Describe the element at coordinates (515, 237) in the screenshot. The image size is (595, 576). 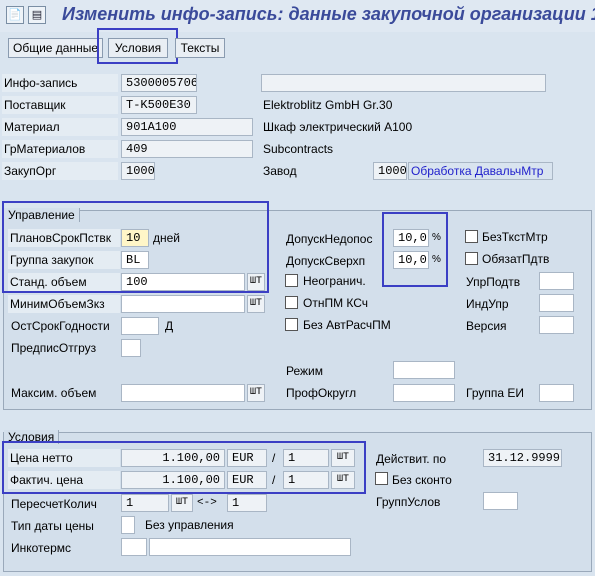
I see `no-text-label: БезТкстМтр` at that location.